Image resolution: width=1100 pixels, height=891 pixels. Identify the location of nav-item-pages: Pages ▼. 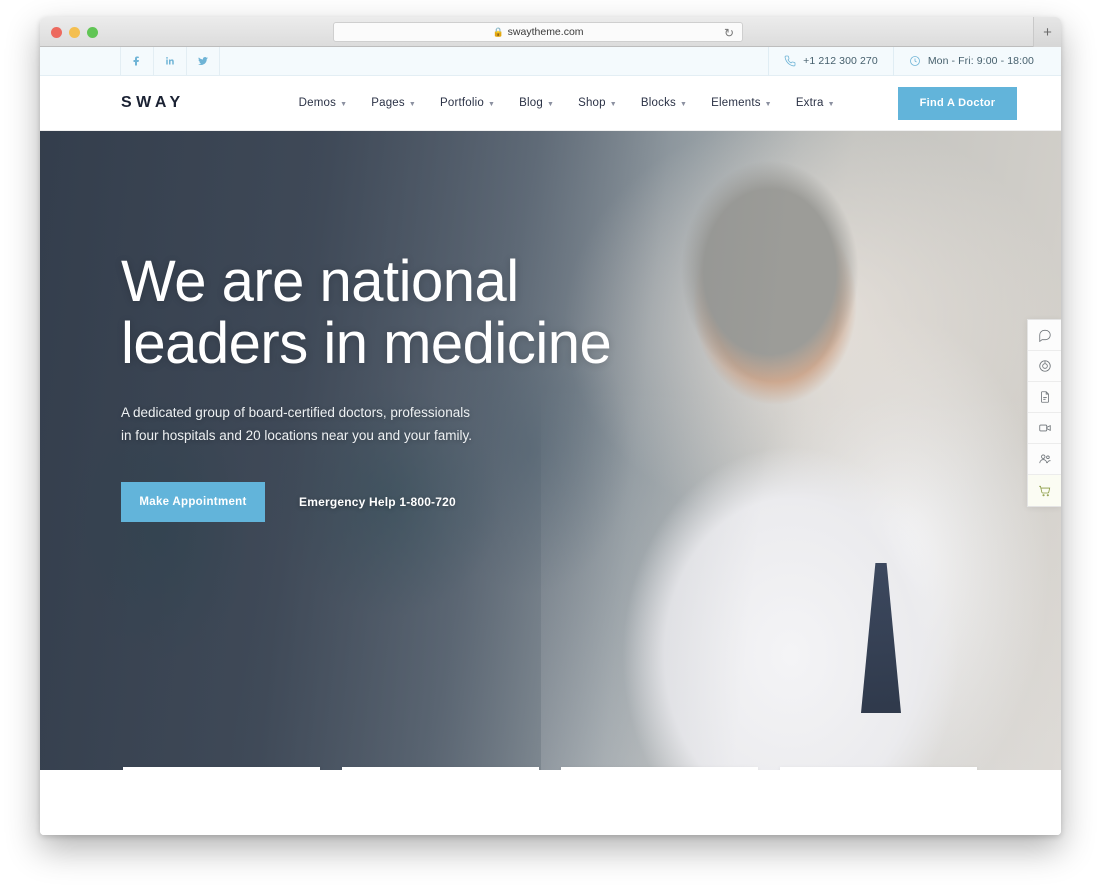
(393, 103).